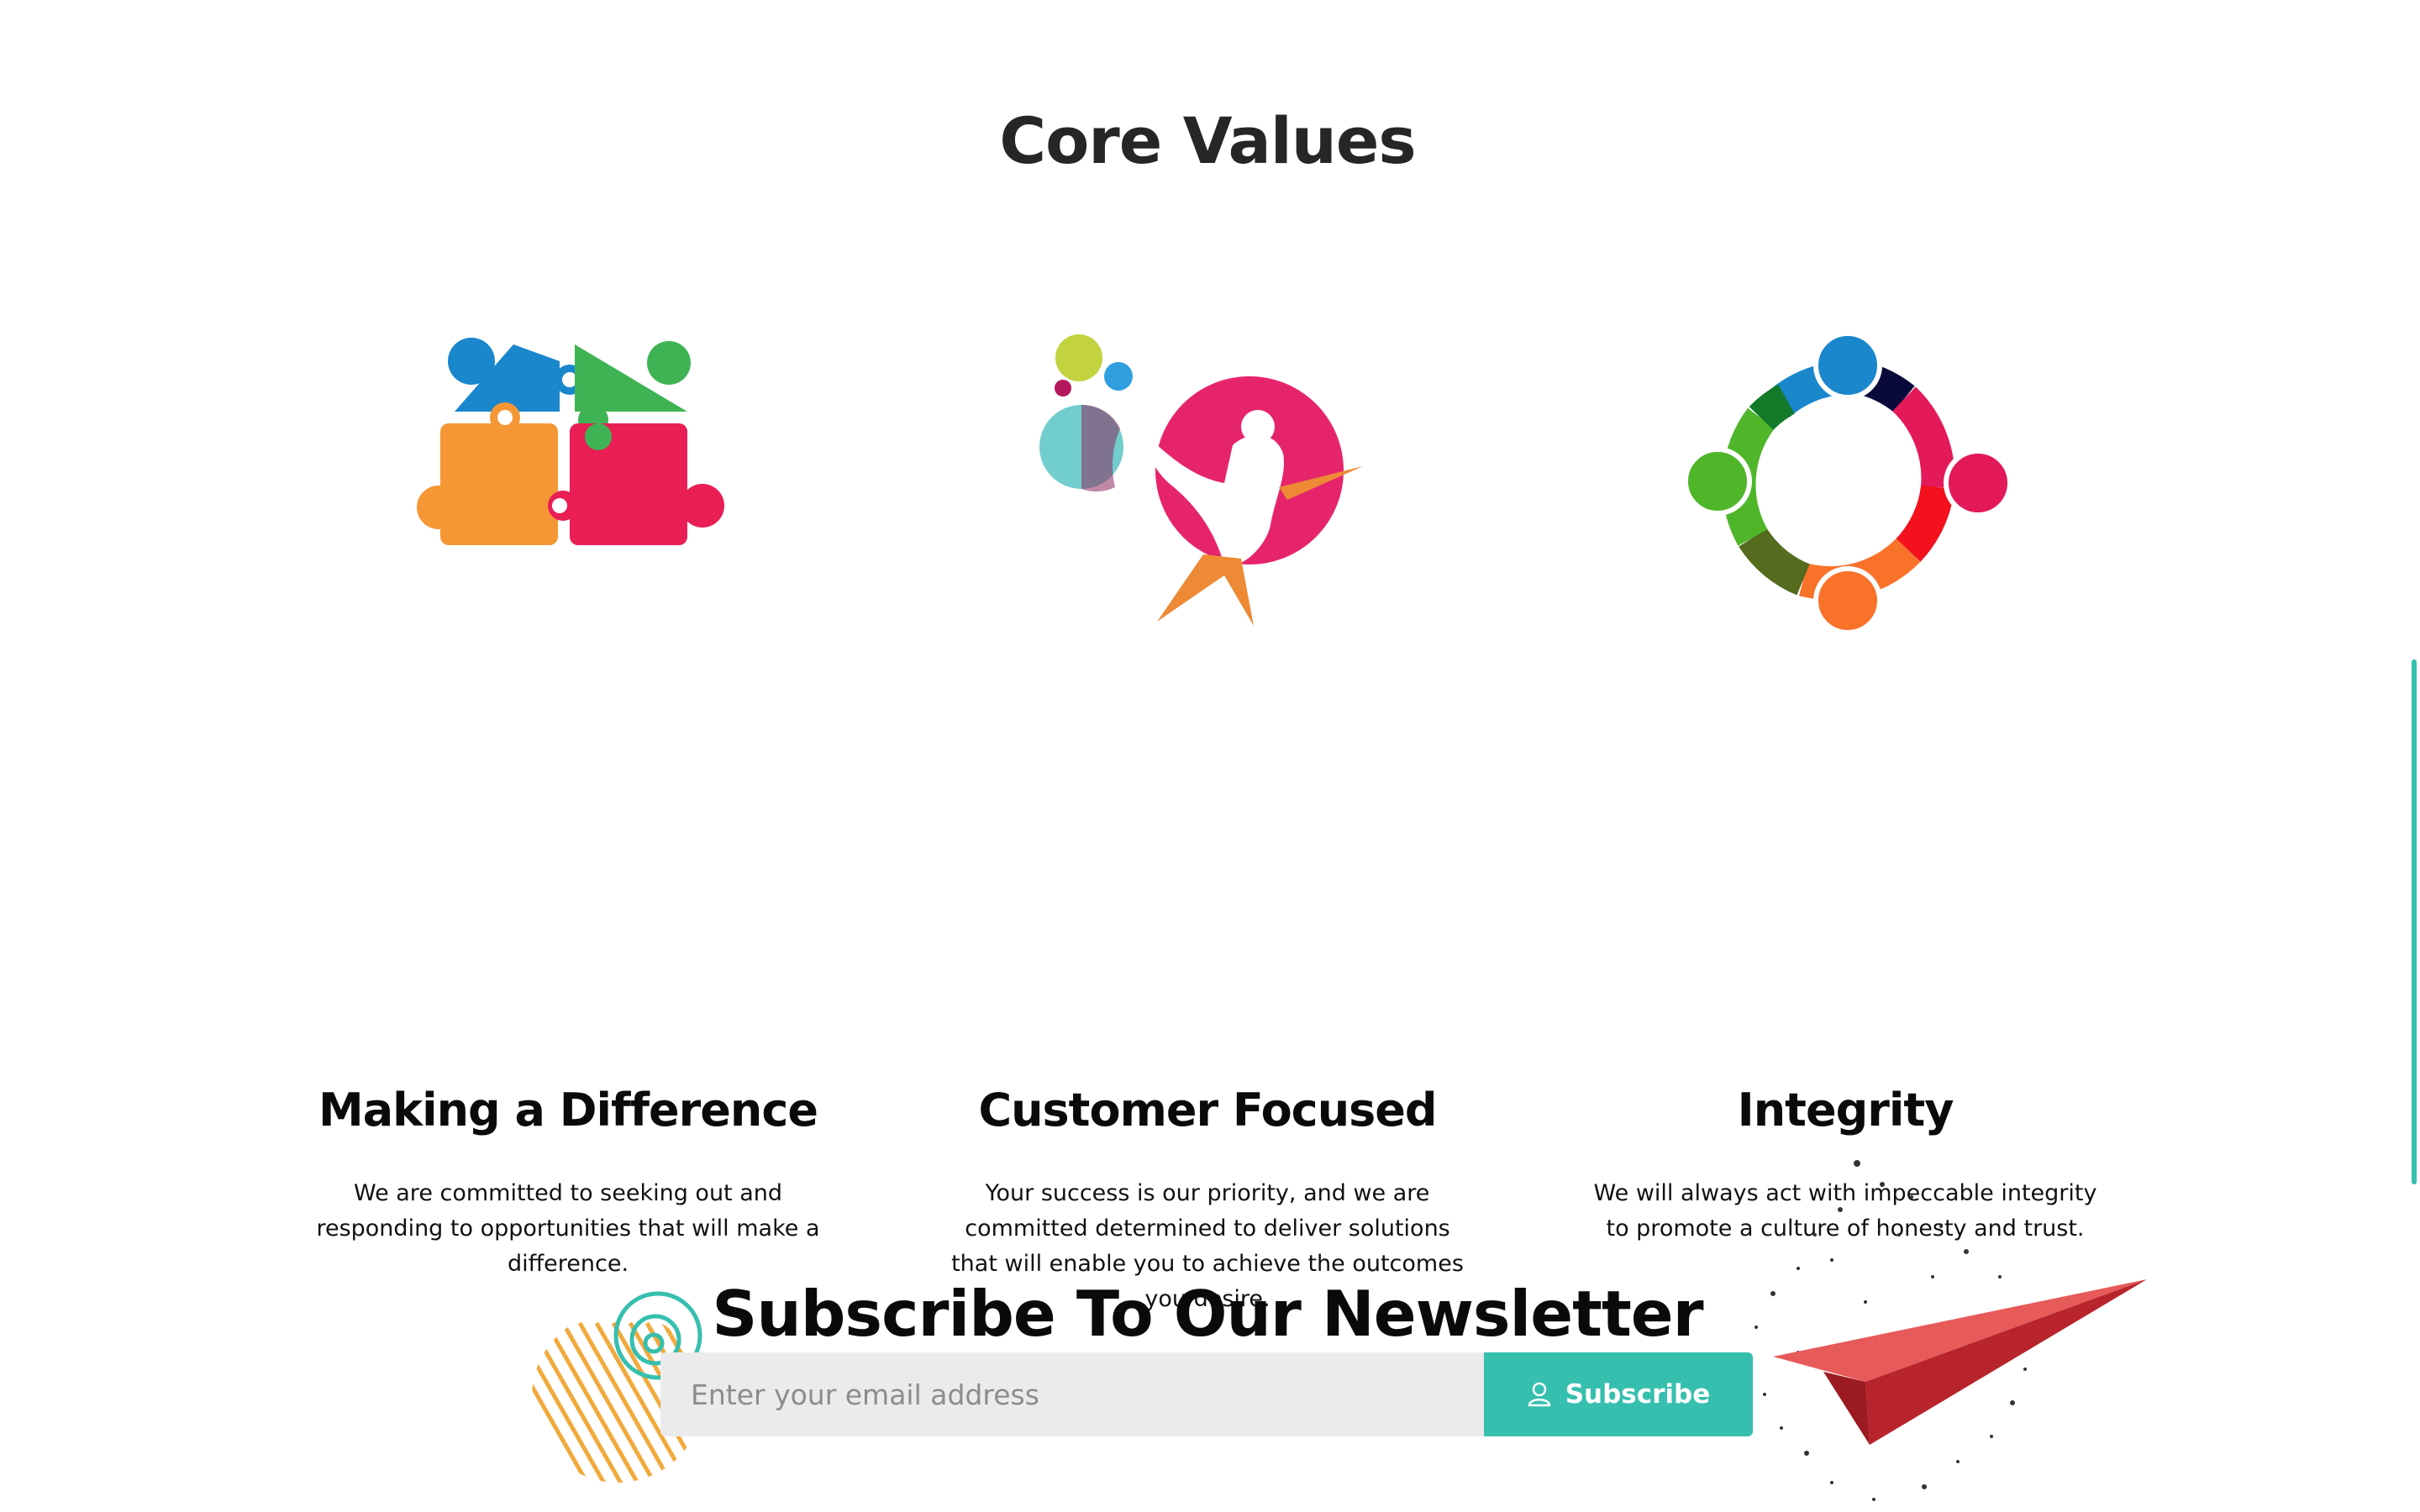  What do you see at coordinates (1848, 483) in the screenshot?
I see `people-circle-icon` at bounding box center [1848, 483].